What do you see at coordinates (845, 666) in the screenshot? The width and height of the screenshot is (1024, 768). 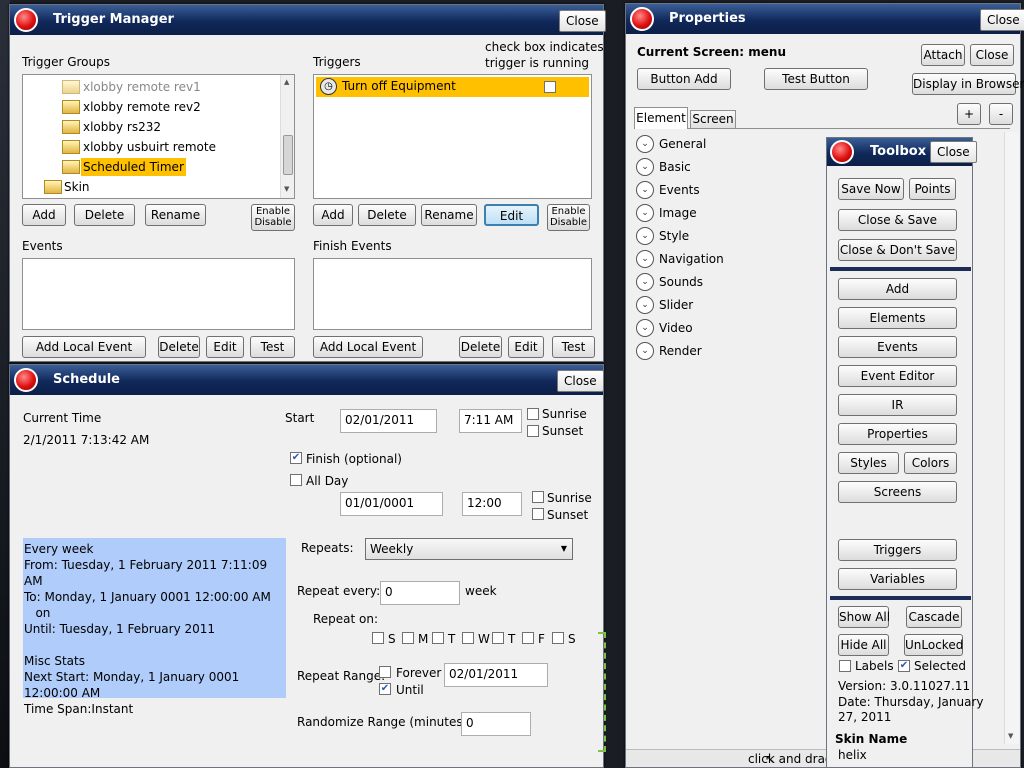 I see `labels-checkbox` at bounding box center [845, 666].